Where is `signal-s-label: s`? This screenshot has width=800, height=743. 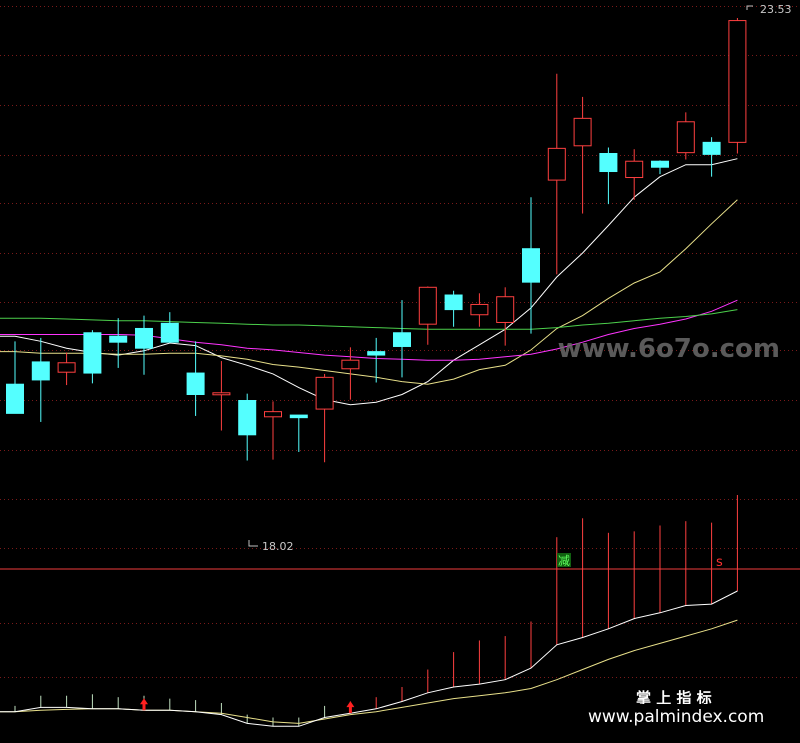 signal-s-label: s is located at coordinates (719, 562).